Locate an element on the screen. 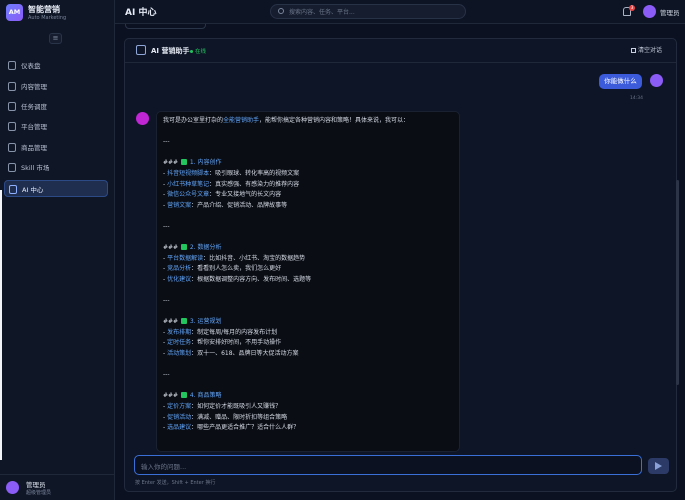 The width and height of the screenshot is (685, 500). message-text: 平台数据解读 is located at coordinates (185, 258).